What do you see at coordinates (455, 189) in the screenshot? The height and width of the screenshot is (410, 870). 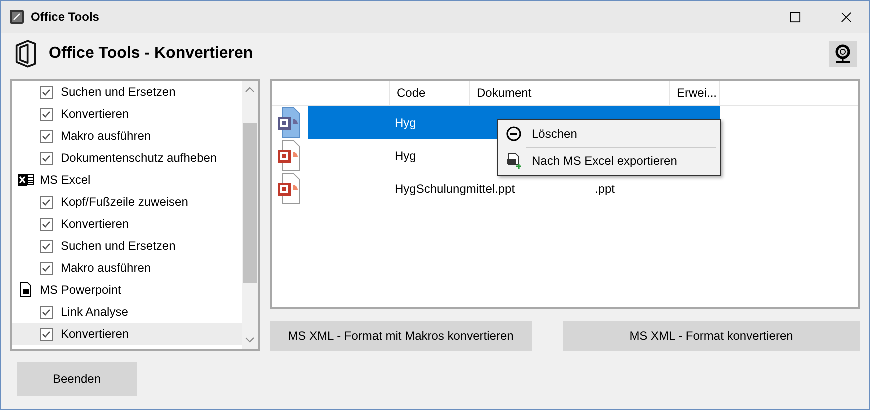 I see `table-cell: HygSchulungmittel.ppt` at bounding box center [455, 189].